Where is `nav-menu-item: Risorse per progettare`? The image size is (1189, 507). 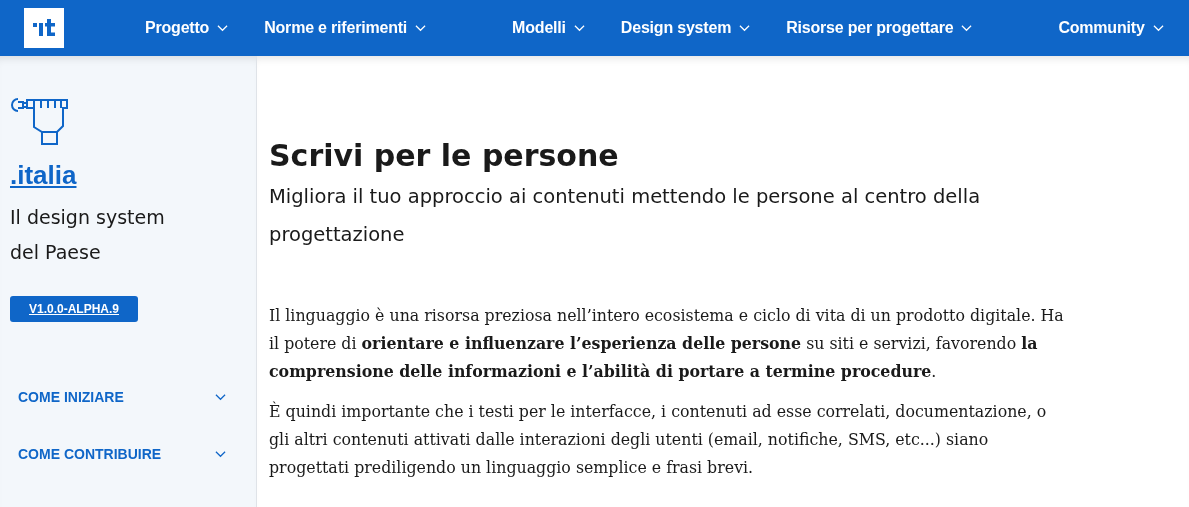 nav-menu-item: Risorse per progettare is located at coordinates (879, 28).